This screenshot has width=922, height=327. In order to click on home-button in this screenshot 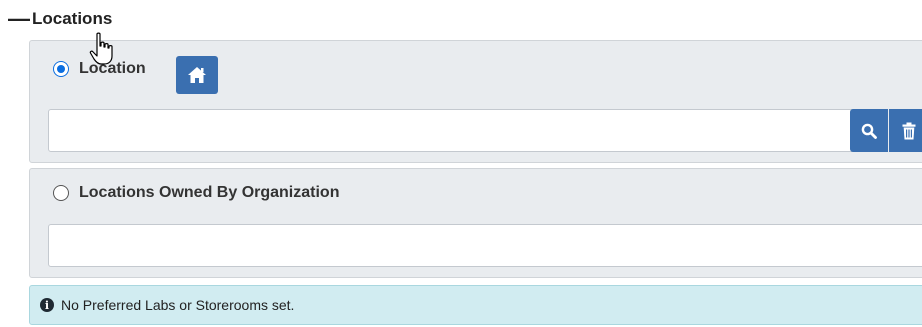, I will do `click(197, 75)`.